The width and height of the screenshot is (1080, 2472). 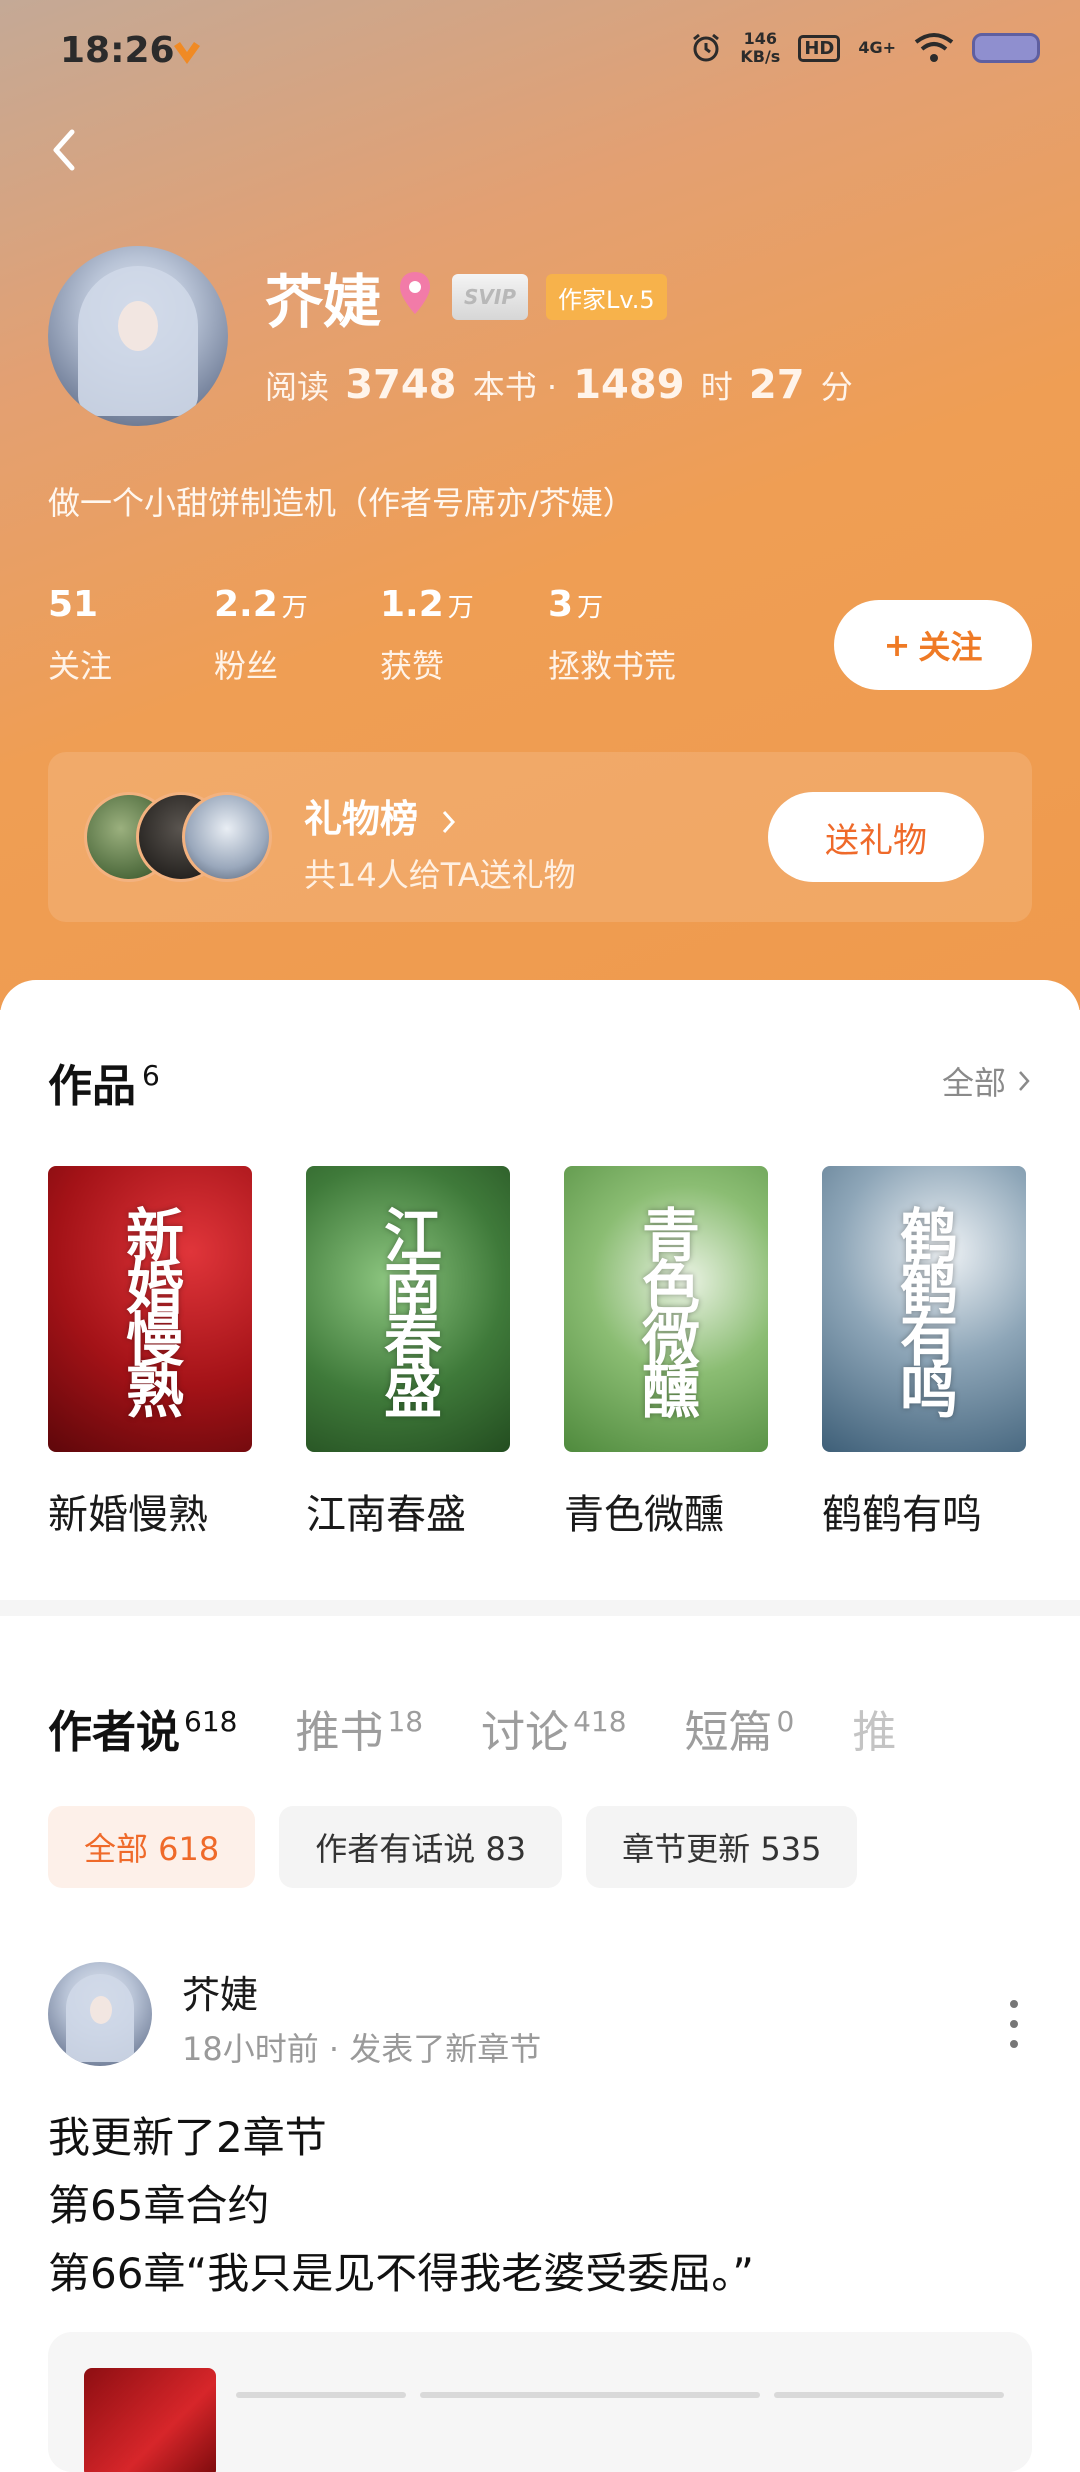 I want to click on follow-button: + 关注, so click(x=933, y=645).